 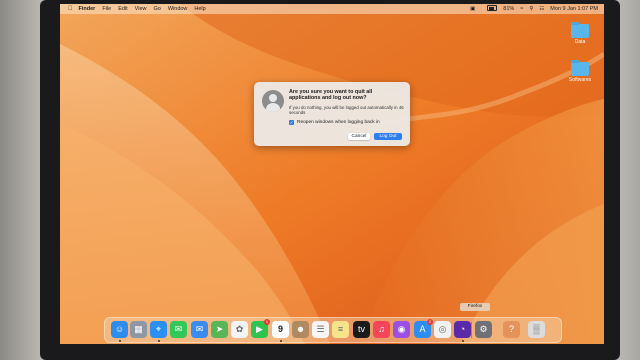 What do you see at coordinates (178, 9) in the screenshot?
I see `menu-window: Window` at bounding box center [178, 9].